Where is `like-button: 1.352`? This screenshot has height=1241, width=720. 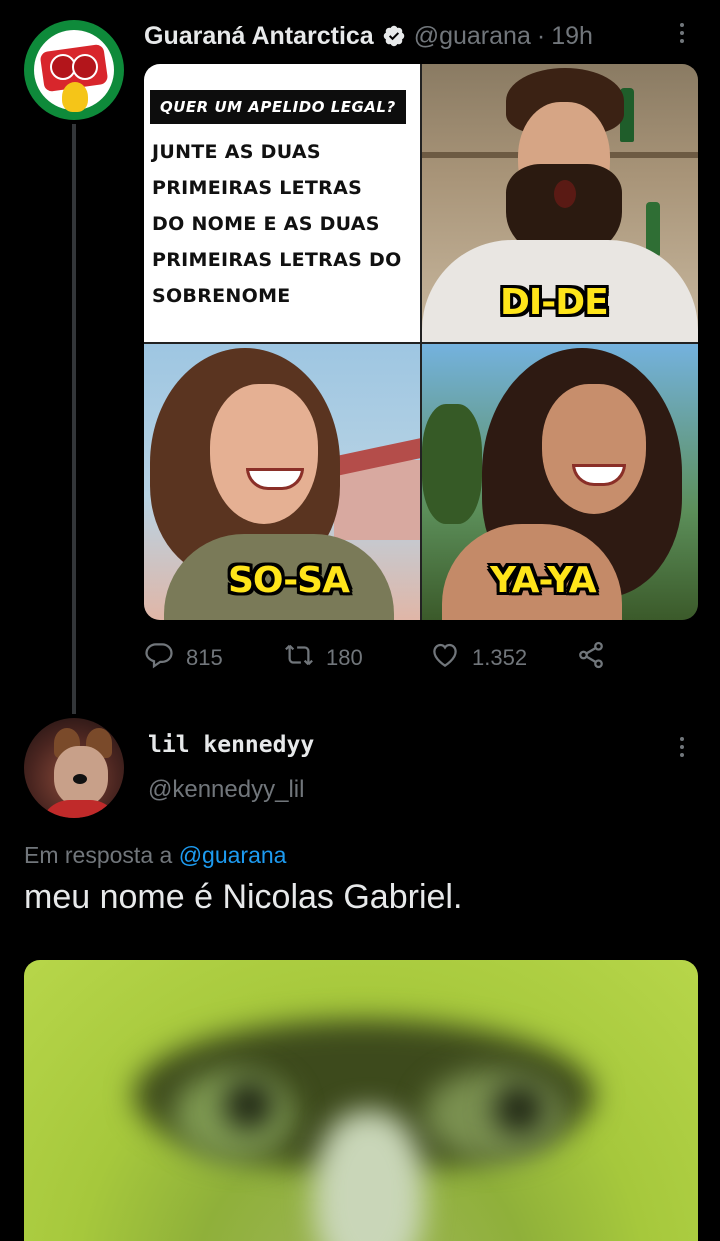
like-button: 1.352 is located at coordinates (478, 658).